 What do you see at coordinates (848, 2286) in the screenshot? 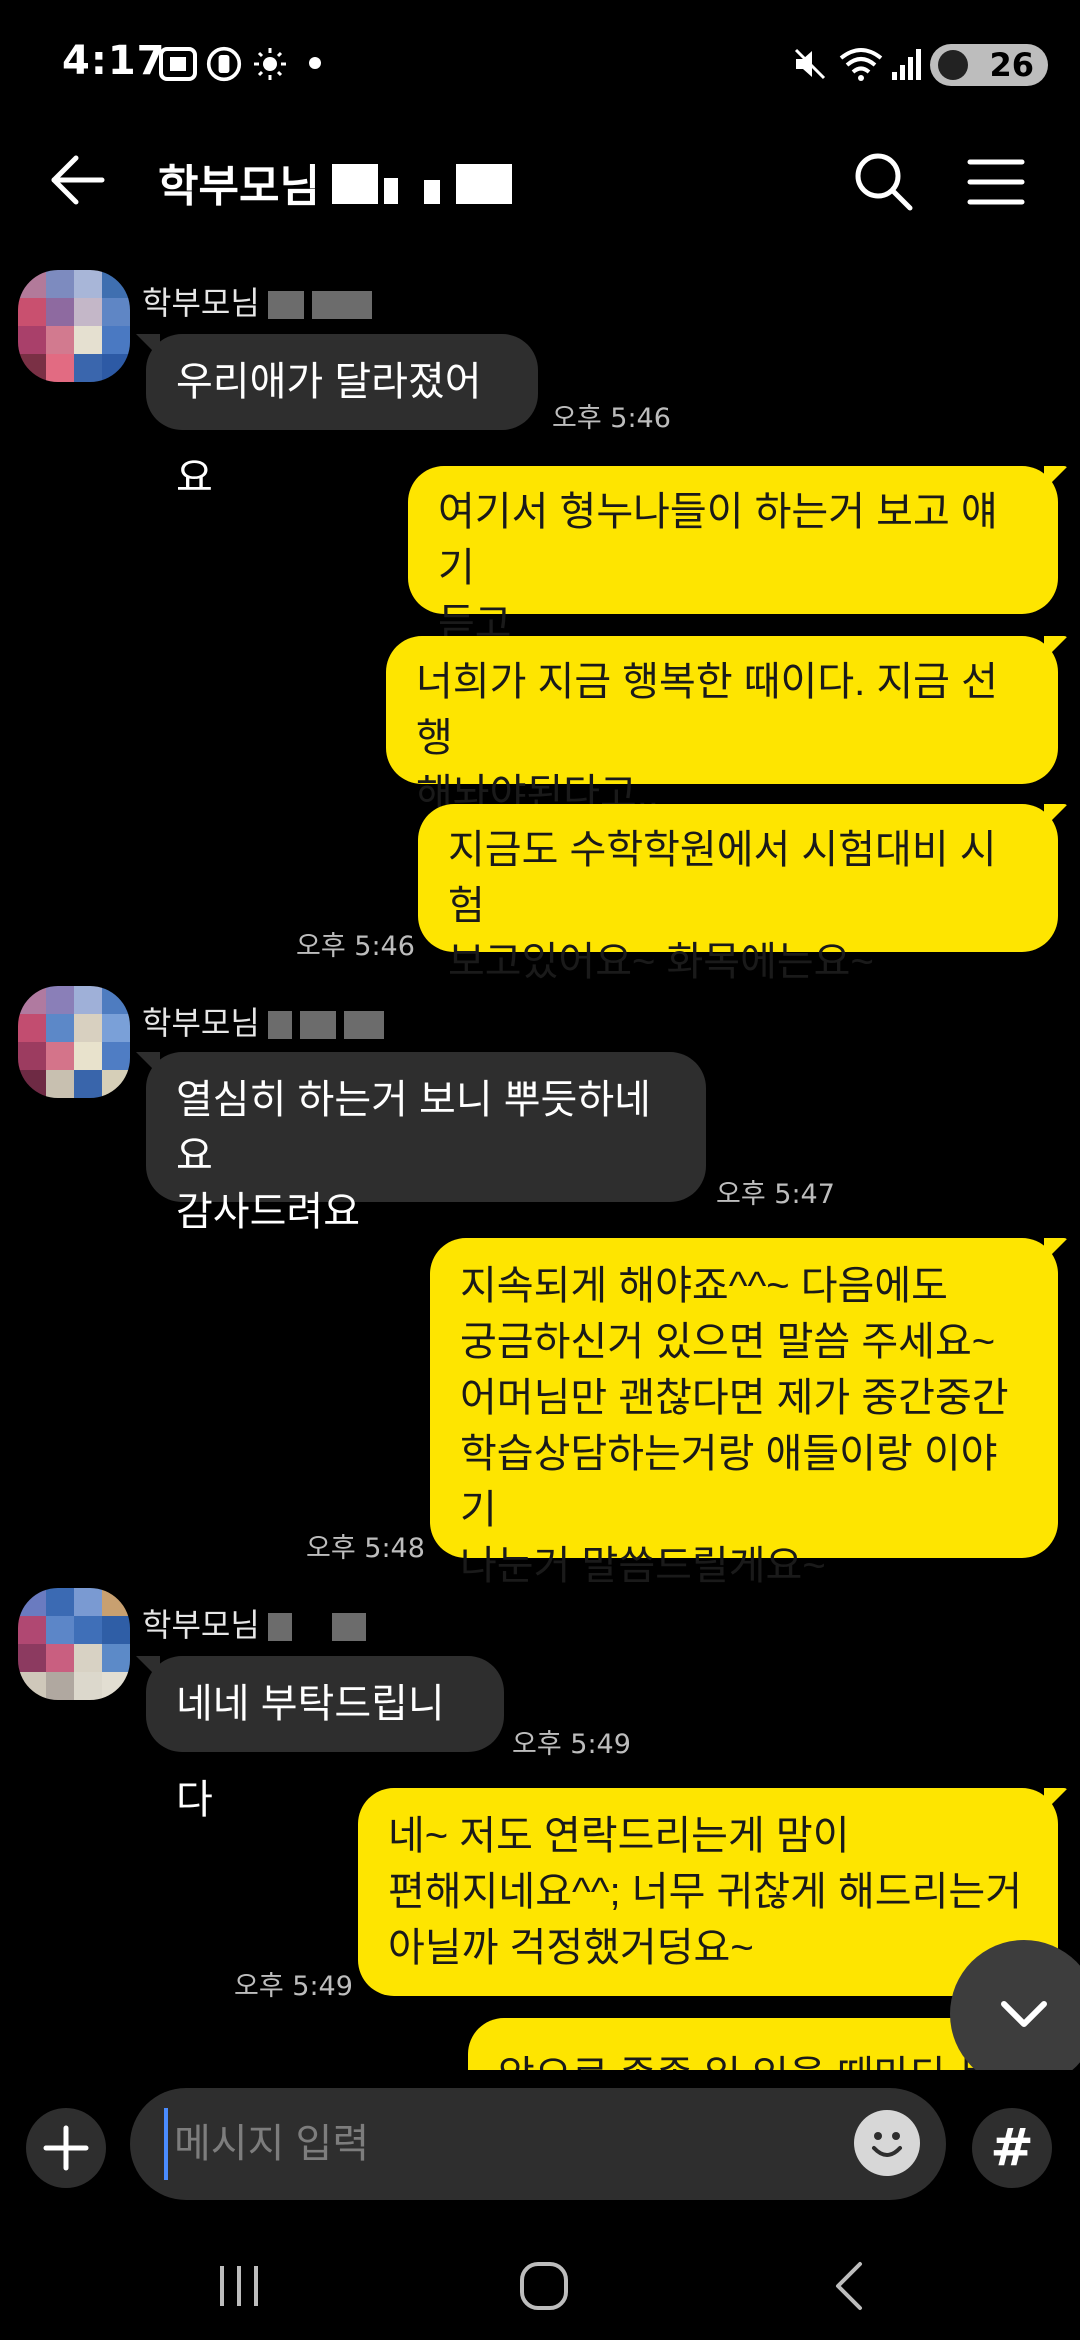
I see `back-nav-icon` at bounding box center [848, 2286].